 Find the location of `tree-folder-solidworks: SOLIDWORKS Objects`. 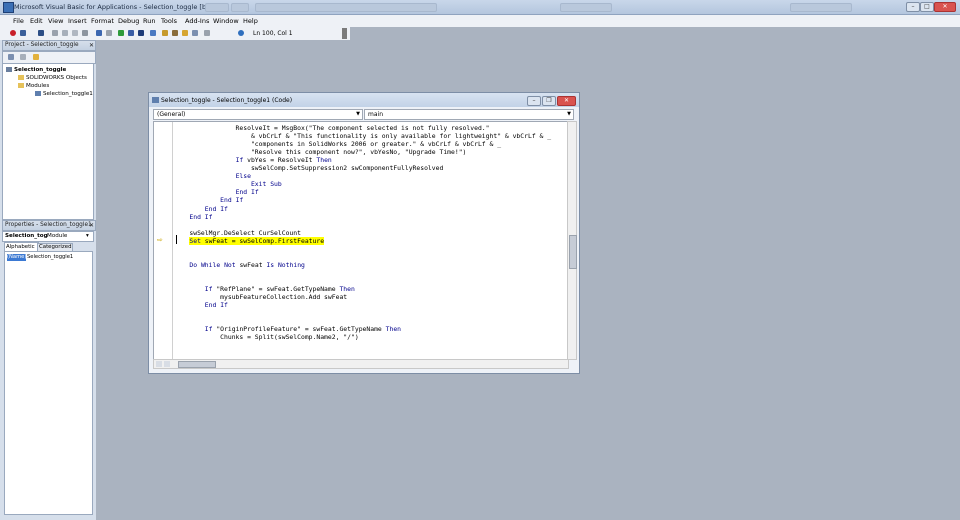

tree-folder-solidworks: SOLIDWORKS Objects is located at coordinates (52, 78).